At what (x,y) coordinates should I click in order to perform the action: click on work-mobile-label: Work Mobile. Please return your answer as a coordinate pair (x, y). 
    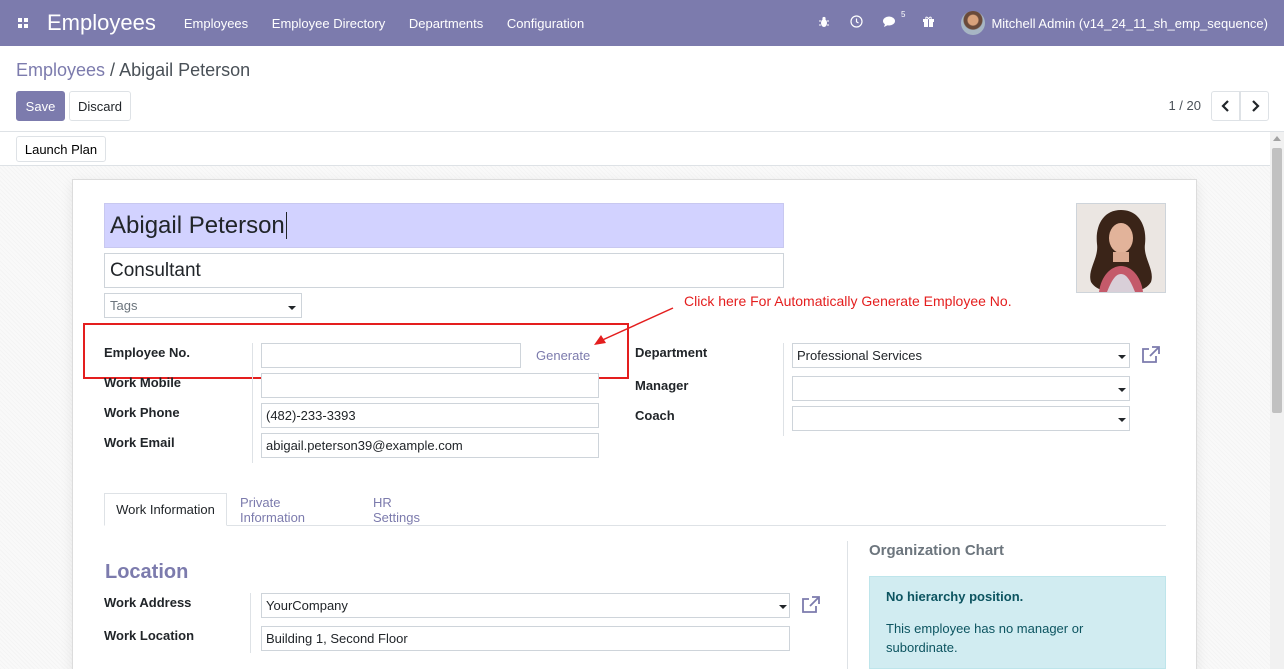
    Looking at the image, I should click on (143, 382).